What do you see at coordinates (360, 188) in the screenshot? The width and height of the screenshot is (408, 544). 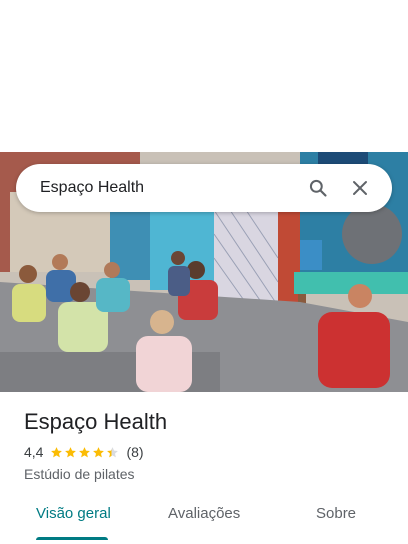 I see `close-icon` at bounding box center [360, 188].